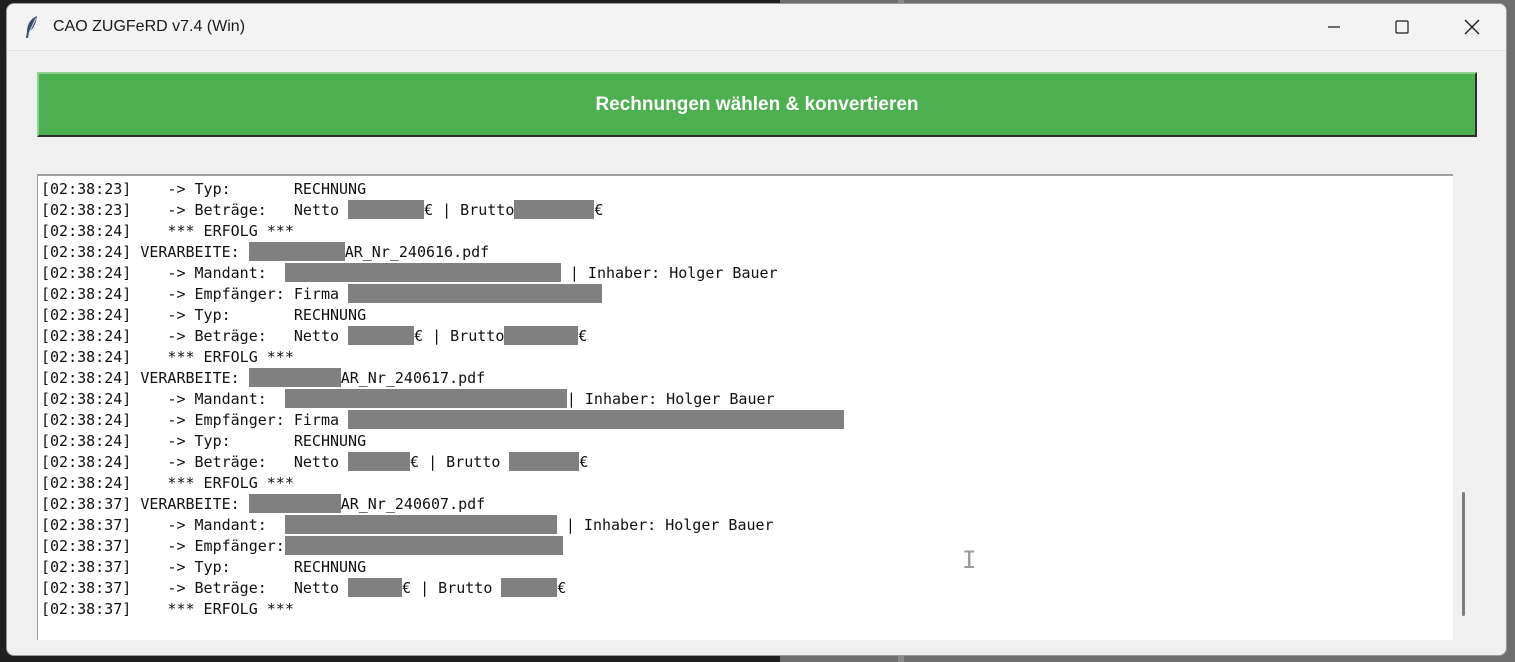  I want to click on maximize-button, so click(1402, 27).